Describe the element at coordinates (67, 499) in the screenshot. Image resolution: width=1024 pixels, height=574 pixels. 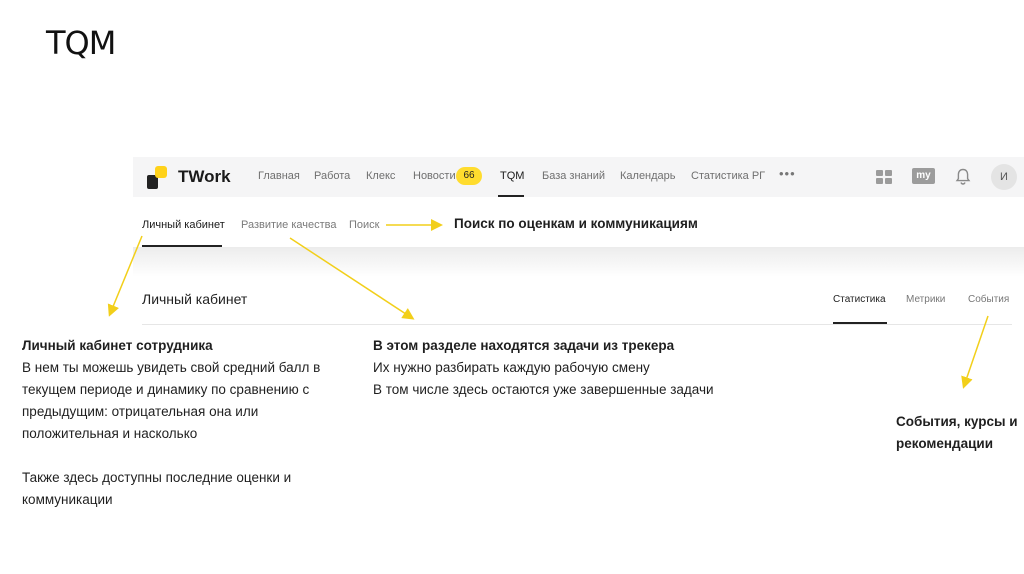
I see `callout-cabinet-extra: коммуникации` at that location.